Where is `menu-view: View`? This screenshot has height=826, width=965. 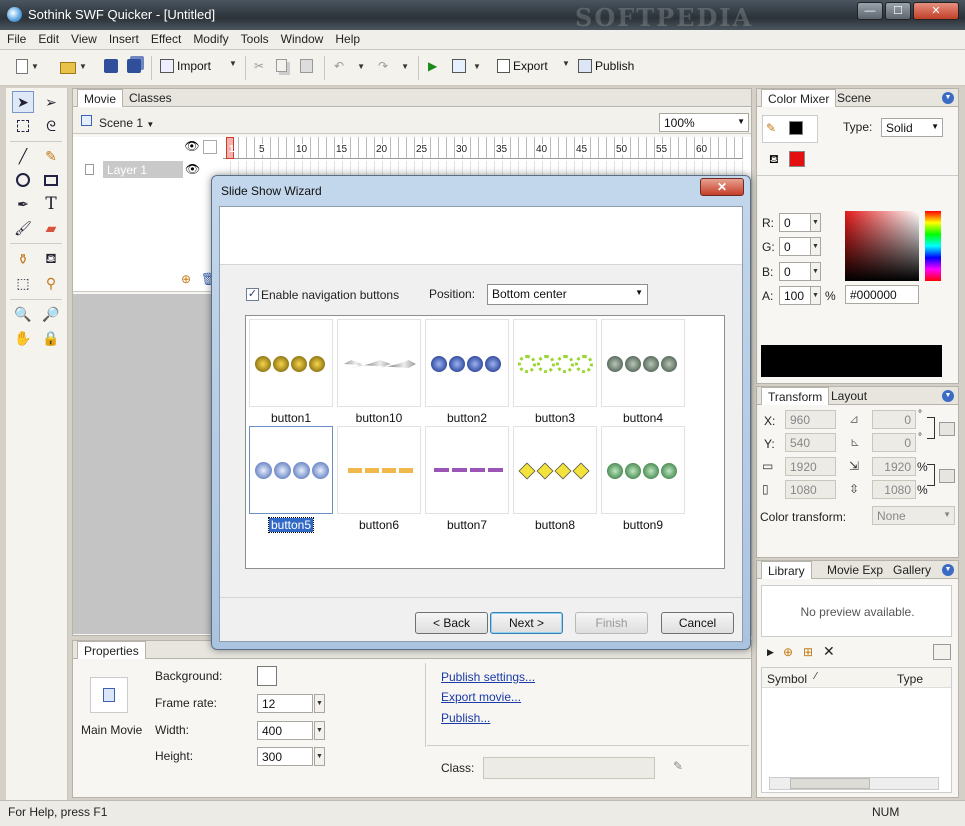 menu-view: View is located at coordinates (83, 38).